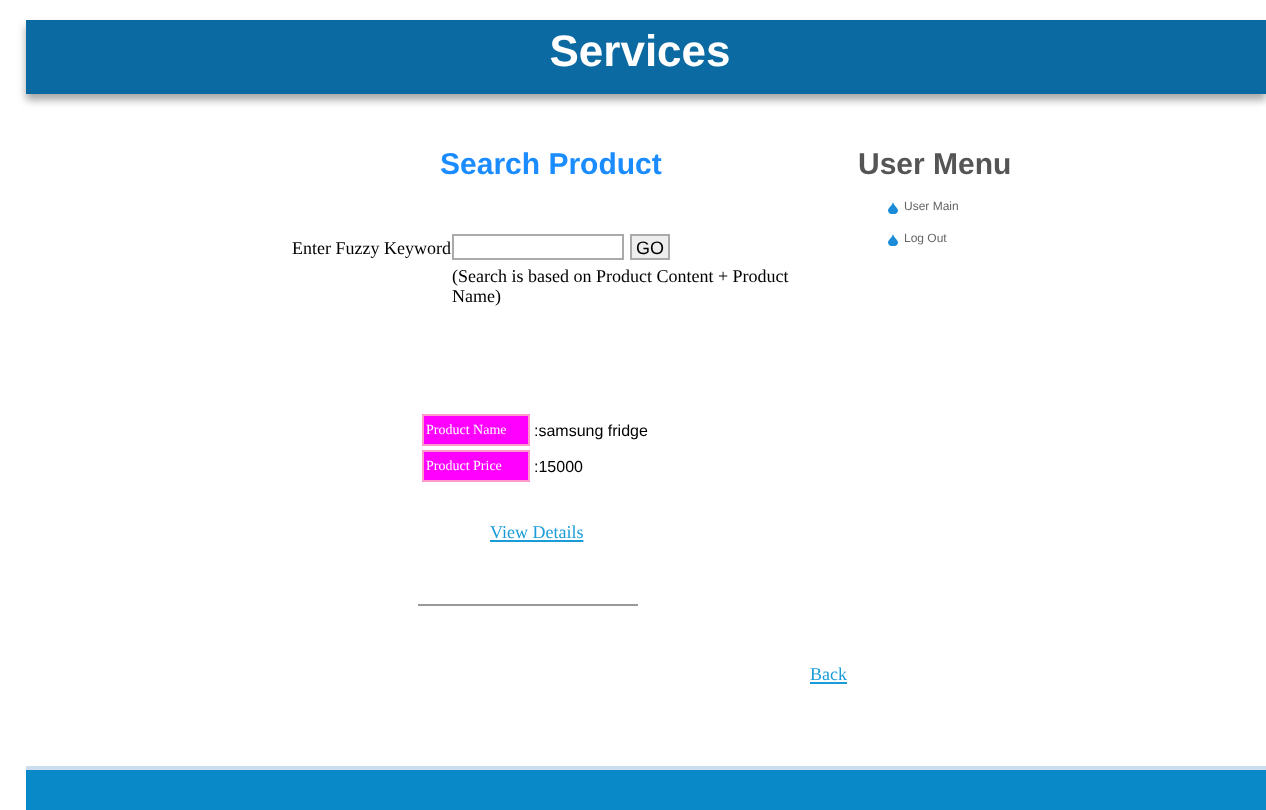 This screenshot has height=810, width=1266. What do you see at coordinates (640, 51) in the screenshot?
I see `page-title: Services` at bounding box center [640, 51].